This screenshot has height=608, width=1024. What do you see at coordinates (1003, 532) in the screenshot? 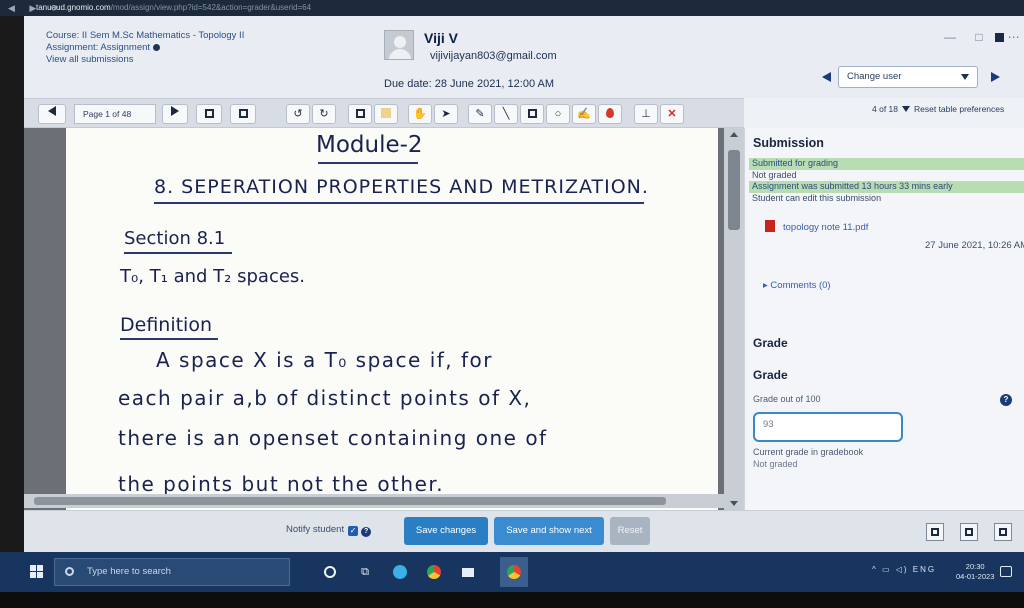
I see `layout-collapse-grade-button` at bounding box center [1003, 532].